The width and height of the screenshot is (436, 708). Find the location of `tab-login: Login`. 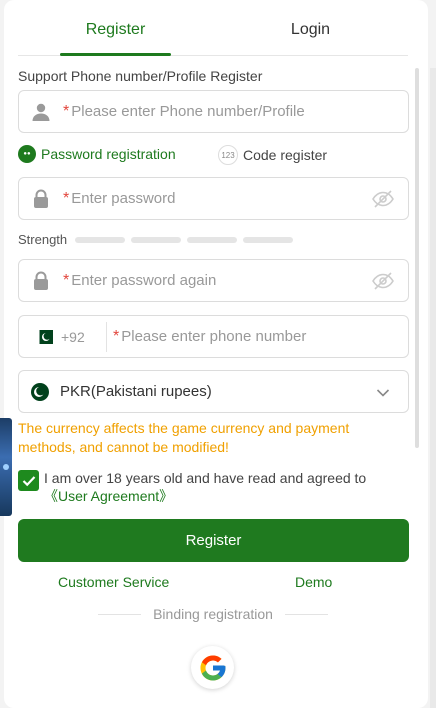

tab-login: Login is located at coordinates (310, 27).